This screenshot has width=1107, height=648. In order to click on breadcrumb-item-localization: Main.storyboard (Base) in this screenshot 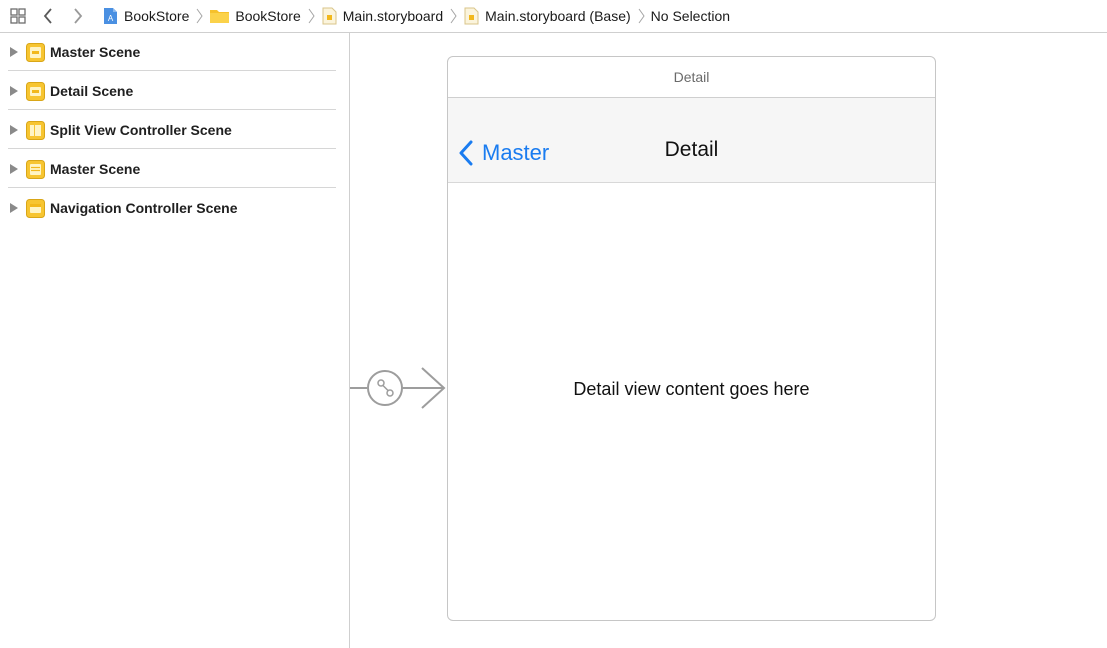, I will do `click(547, 16)`.